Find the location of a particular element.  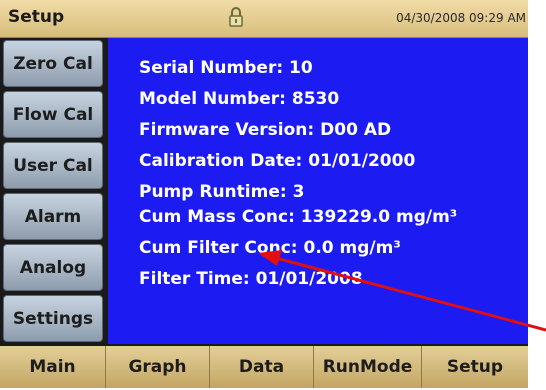

main-tab-label: Main is located at coordinates (52, 367).